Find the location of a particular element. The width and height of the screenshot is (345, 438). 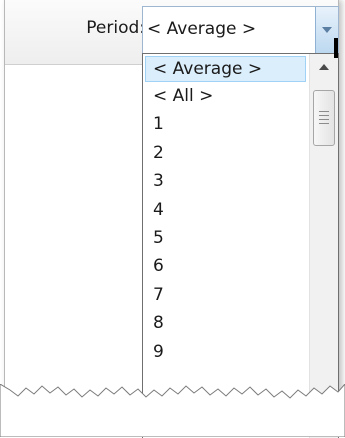

scrollbar-thumb is located at coordinates (324, 118).